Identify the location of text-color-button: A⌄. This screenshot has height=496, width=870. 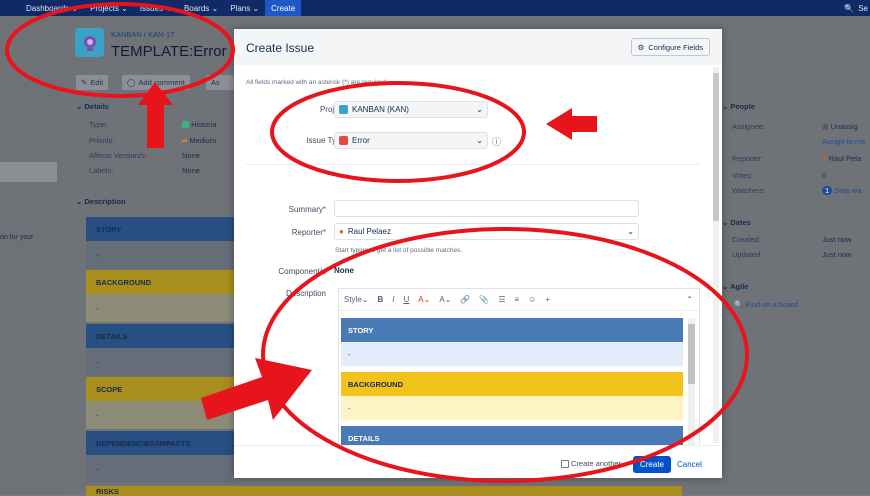
(424, 299).